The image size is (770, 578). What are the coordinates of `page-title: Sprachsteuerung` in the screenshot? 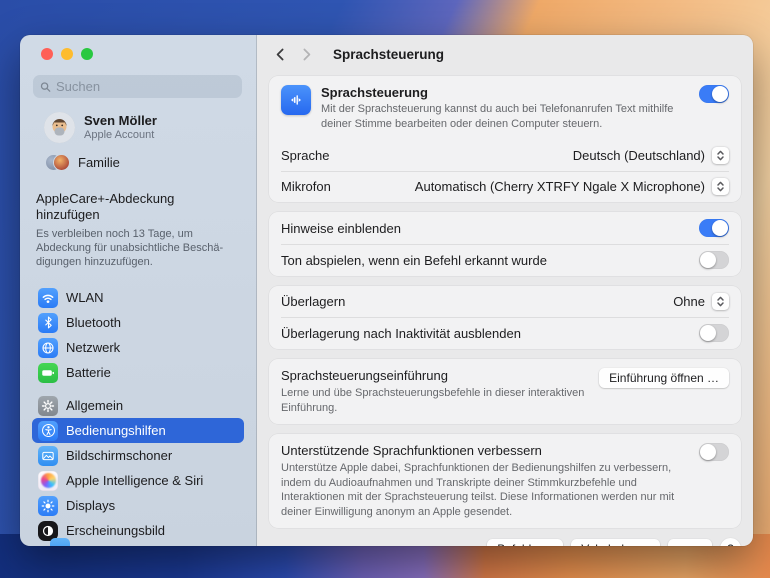 It's located at (389, 54).